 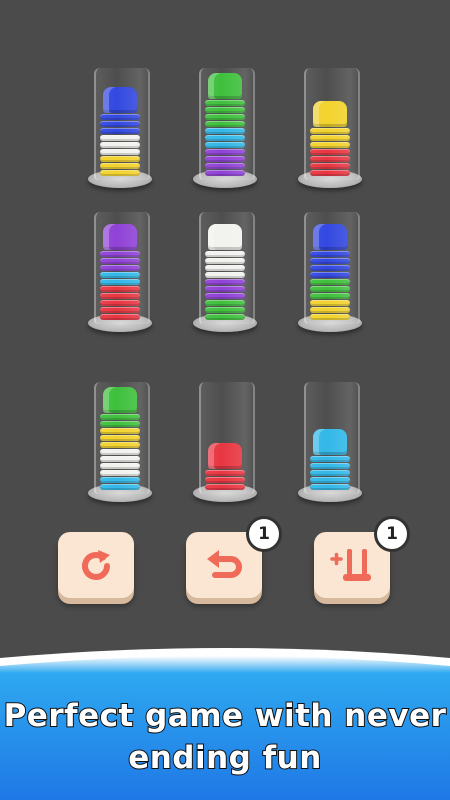 What do you see at coordinates (350, 565) in the screenshot?
I see `add-tube-icon` at bounding box center [350, 565].